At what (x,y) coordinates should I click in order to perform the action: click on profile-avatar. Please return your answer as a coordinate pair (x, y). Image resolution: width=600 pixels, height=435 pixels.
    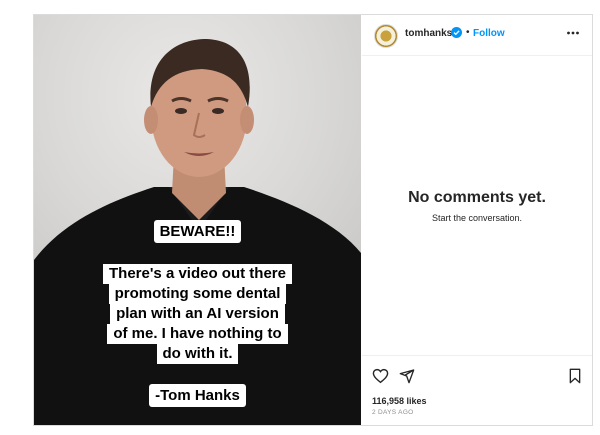
    Looking at the image, I should click on (386, 36).